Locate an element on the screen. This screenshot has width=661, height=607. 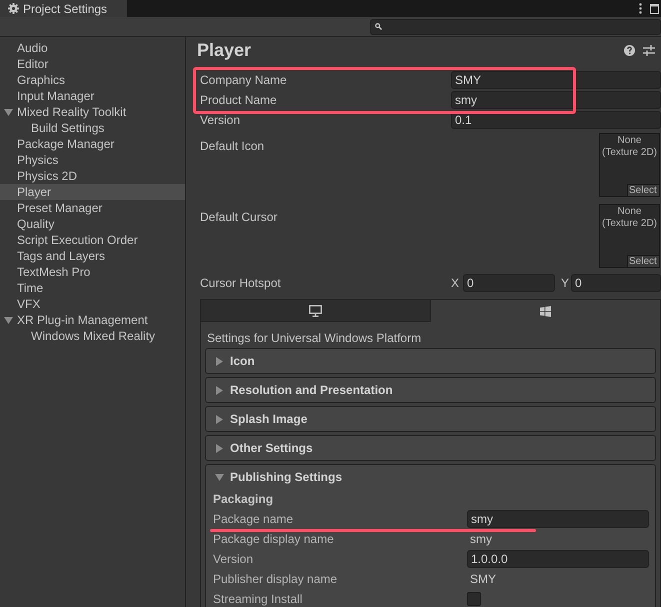
settings-icon is located at coordinates (13, 8).